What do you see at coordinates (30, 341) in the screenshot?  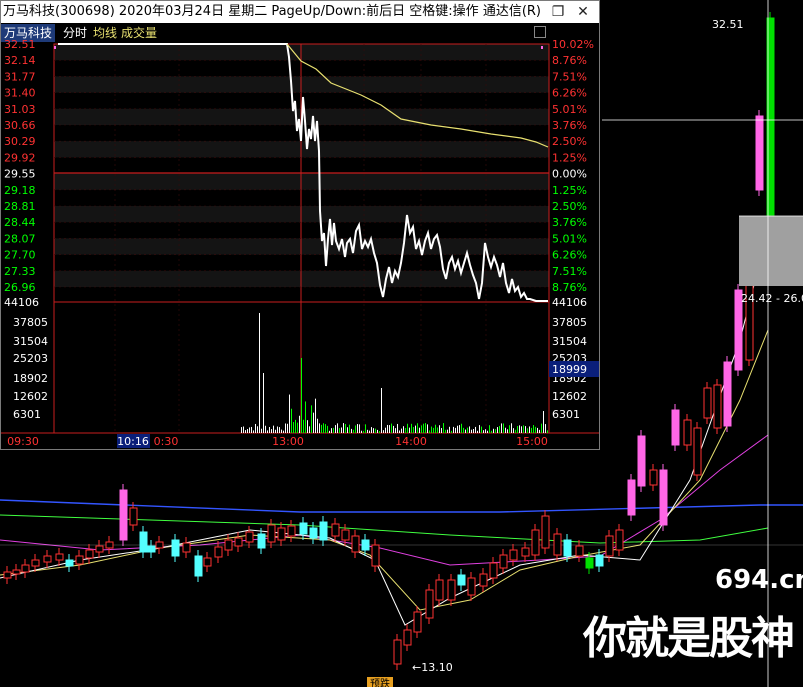 I see `volume-tick-label: 31504` at bounding box center [30, 341].